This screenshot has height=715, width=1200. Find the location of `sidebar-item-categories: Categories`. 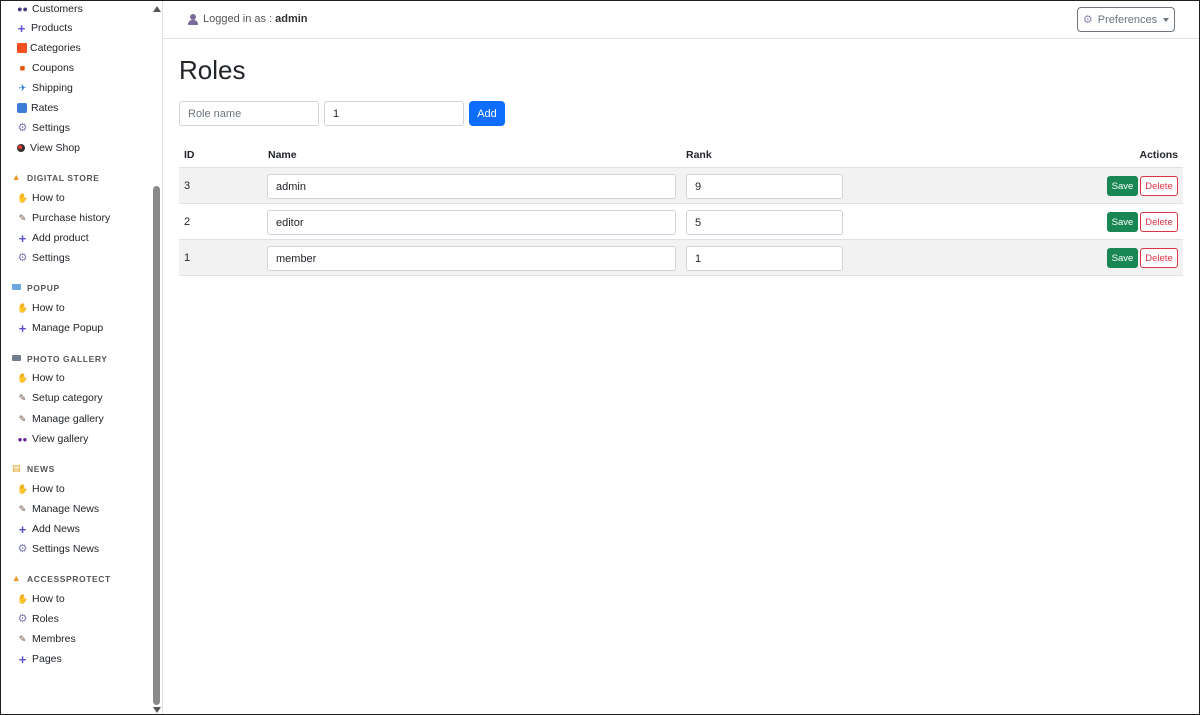

sidebar-item-categories: Categories is located at coordinates (49, 48).